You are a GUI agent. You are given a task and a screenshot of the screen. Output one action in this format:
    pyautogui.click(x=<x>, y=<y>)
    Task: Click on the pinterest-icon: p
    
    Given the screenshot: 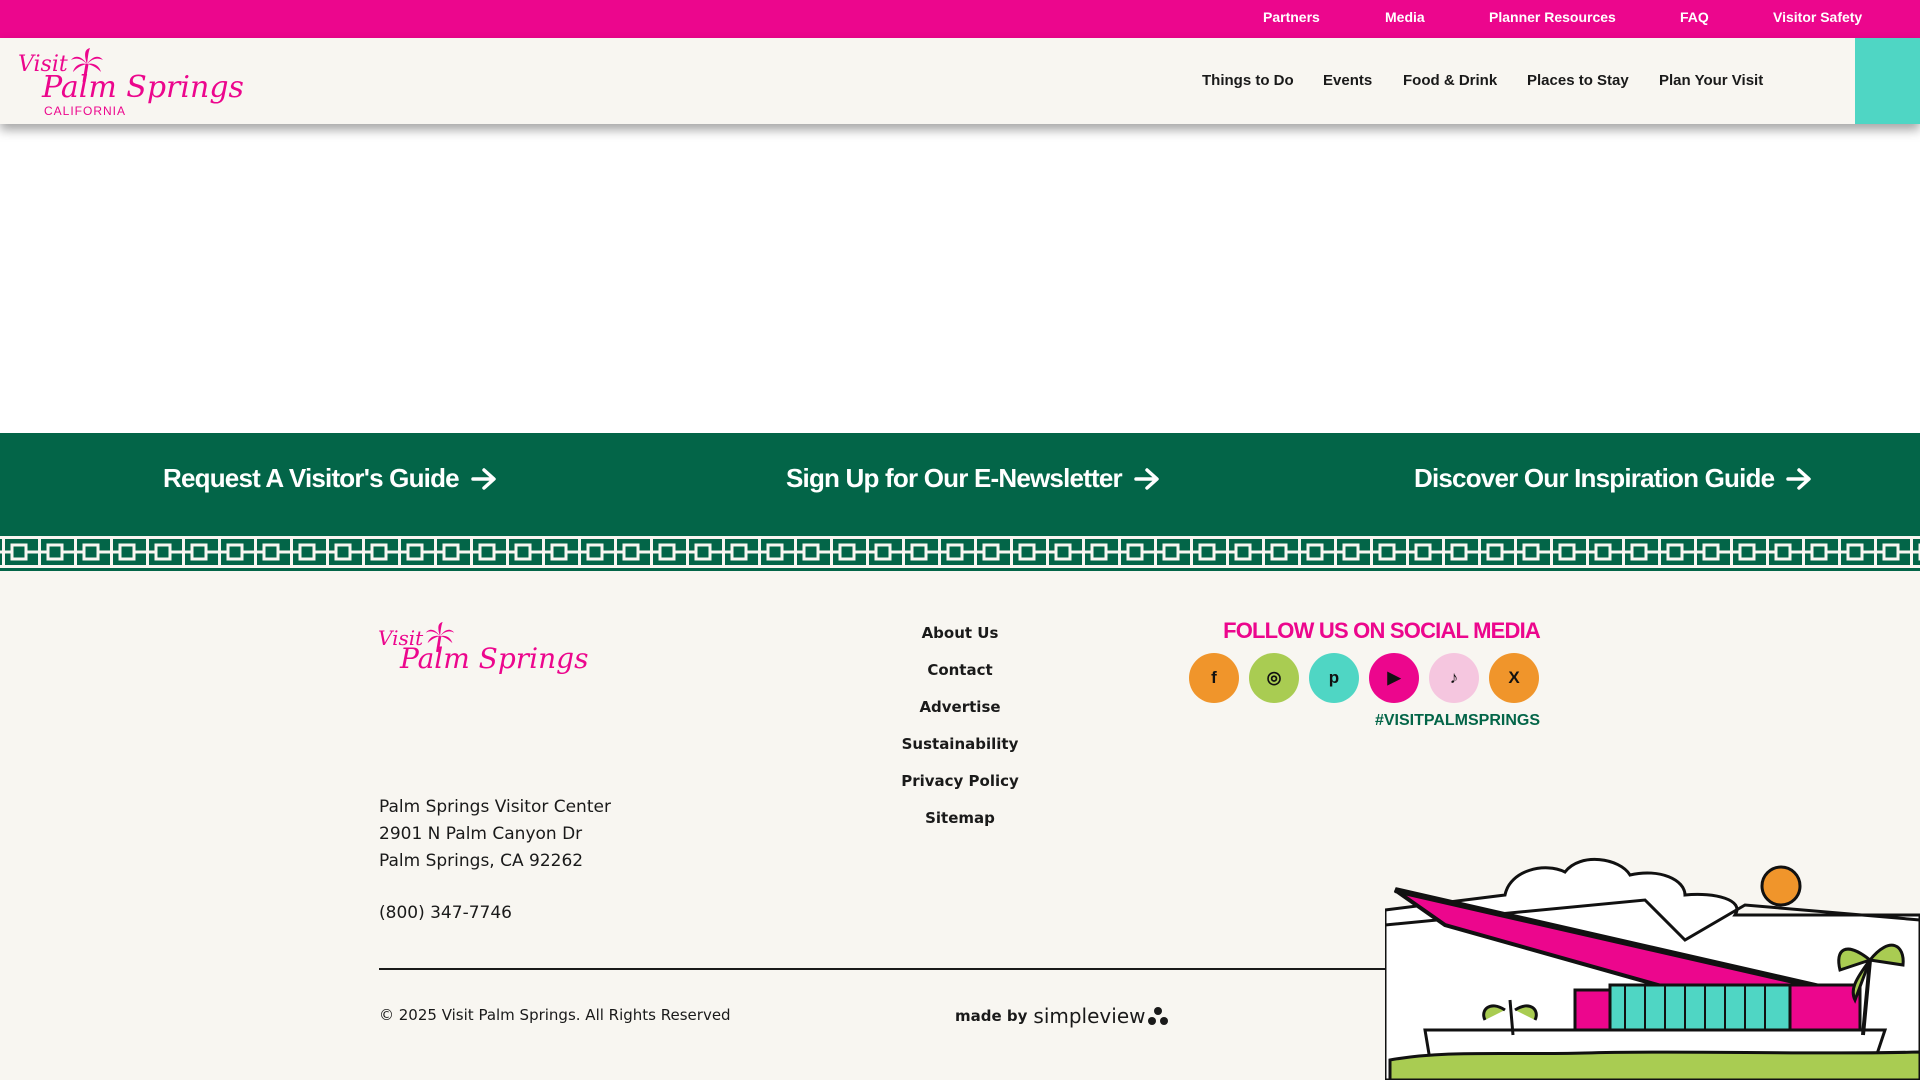 What is the action you would take?
    pyautogui.click(x=1334, y=677)
    